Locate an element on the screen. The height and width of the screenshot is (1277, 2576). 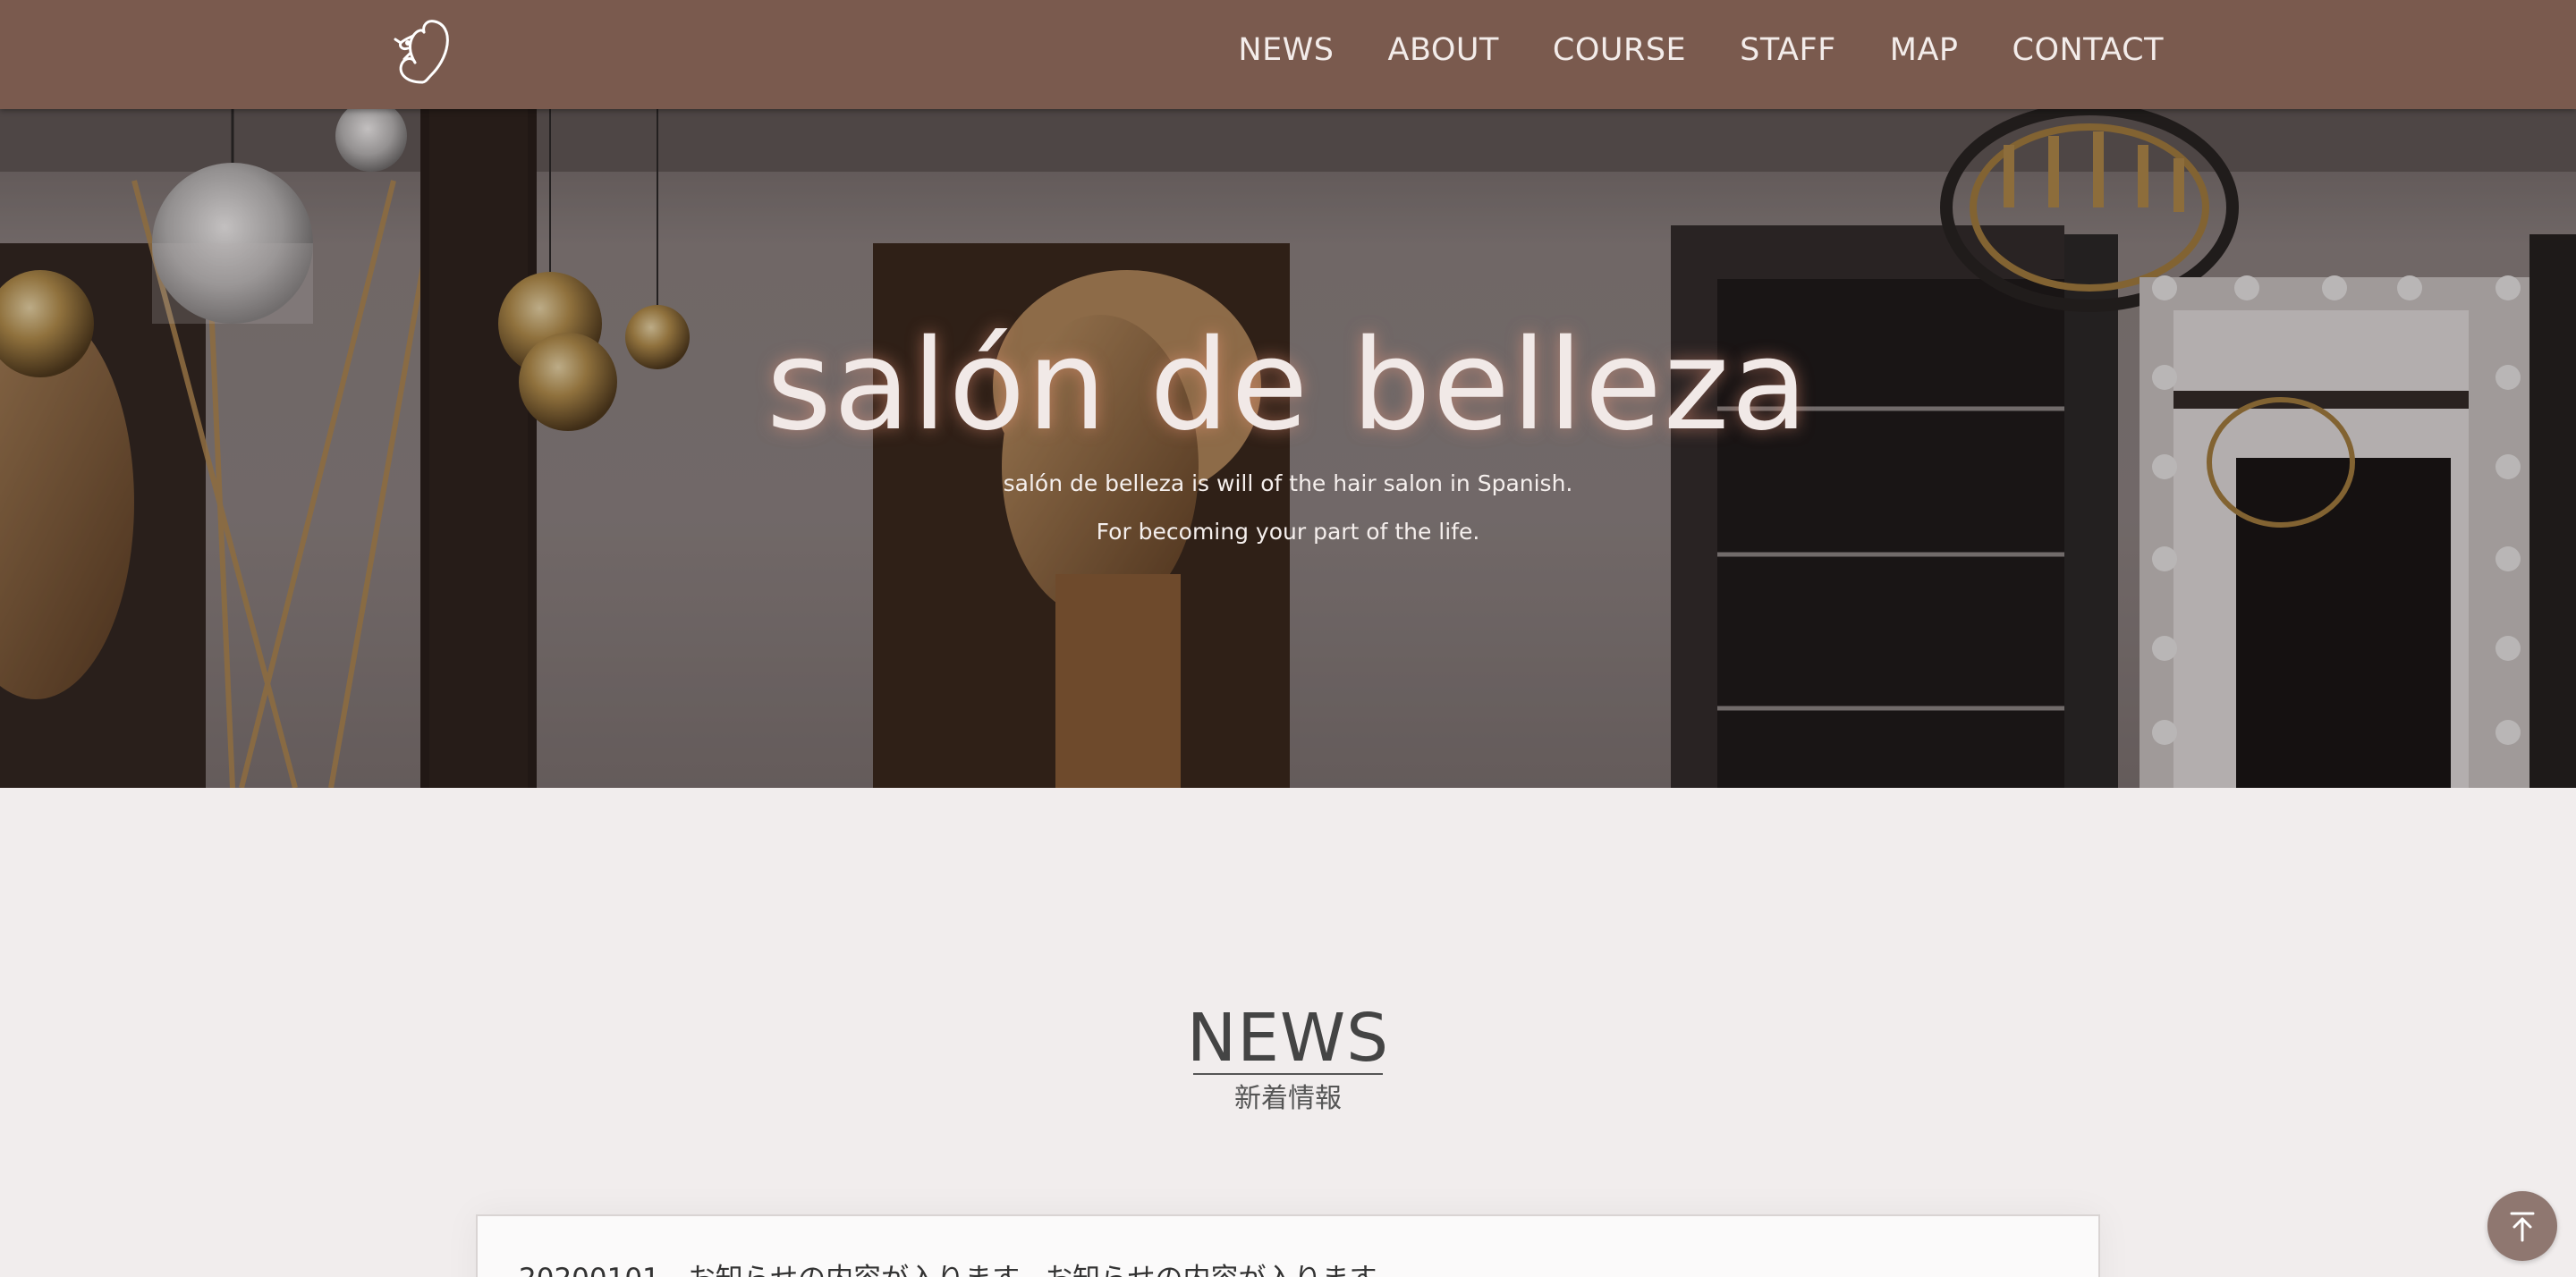
main-nav: NEWS ABOUT COURSE STAFF MAP CONTACT is located at coordinates (1701, 50).